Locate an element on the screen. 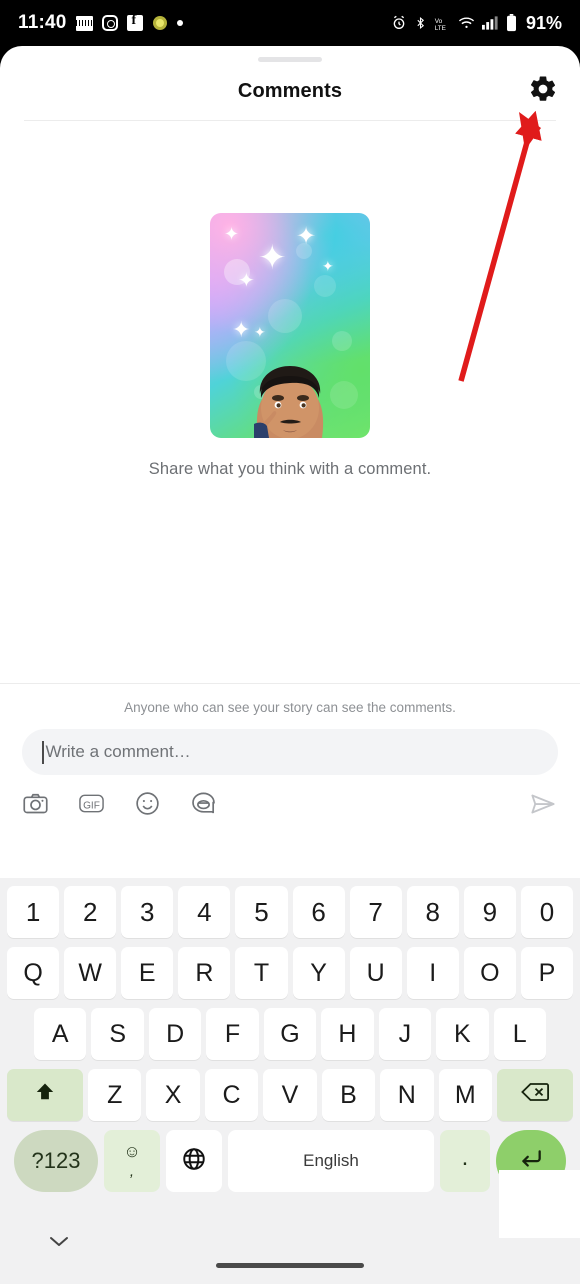 The width and height of the screenshot is (580, 1284). camera-icon is located at coordinates (35, 806).